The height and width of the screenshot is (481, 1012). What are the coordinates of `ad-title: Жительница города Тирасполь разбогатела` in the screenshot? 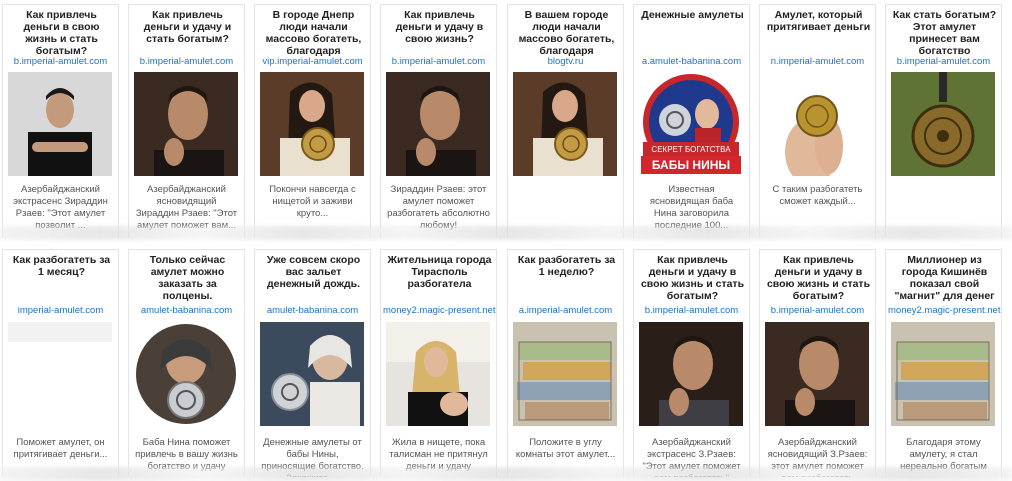 It's located at (439, 272).